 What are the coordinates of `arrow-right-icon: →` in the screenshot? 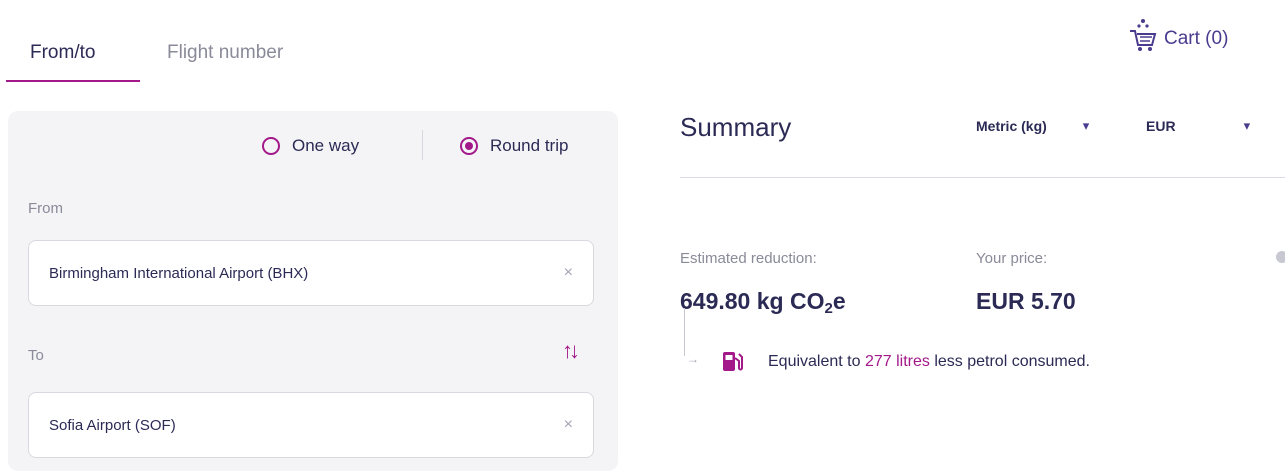 It's located at (693, 359).